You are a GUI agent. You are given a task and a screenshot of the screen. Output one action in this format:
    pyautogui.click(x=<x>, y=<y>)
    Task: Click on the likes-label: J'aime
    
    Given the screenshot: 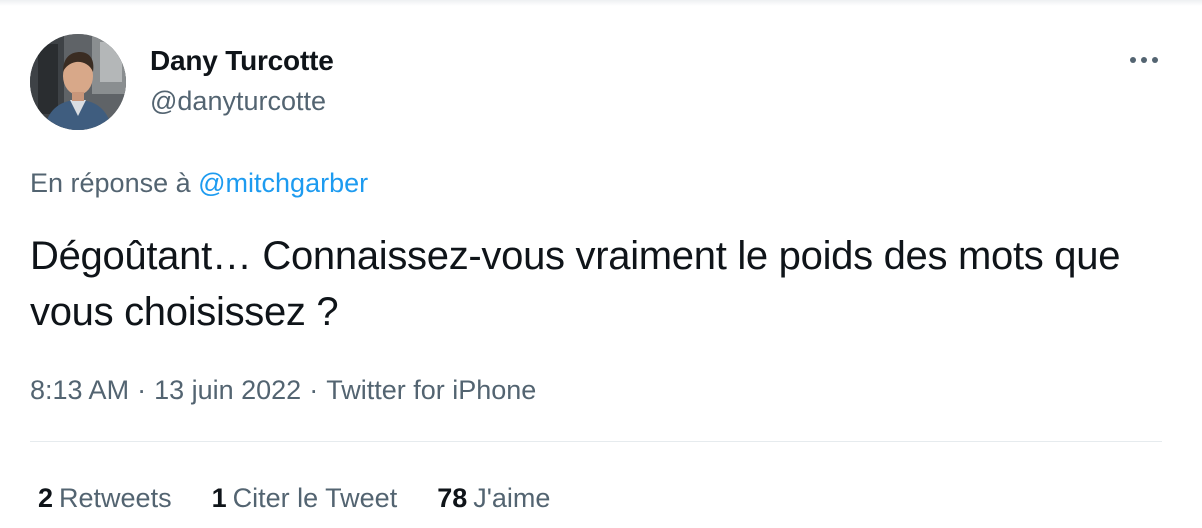 What is the action you would take?
    pyautogui.click(x=512, y=498)
    